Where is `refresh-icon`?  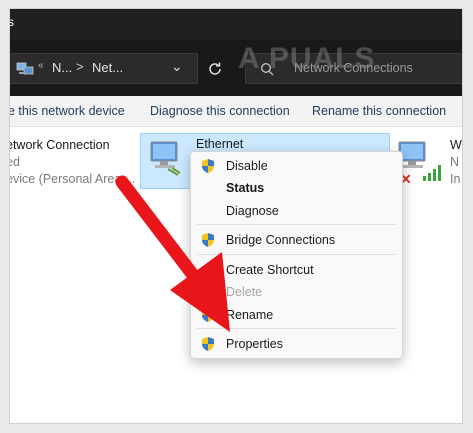
refresh-icon is located at coordinates (215, 69).